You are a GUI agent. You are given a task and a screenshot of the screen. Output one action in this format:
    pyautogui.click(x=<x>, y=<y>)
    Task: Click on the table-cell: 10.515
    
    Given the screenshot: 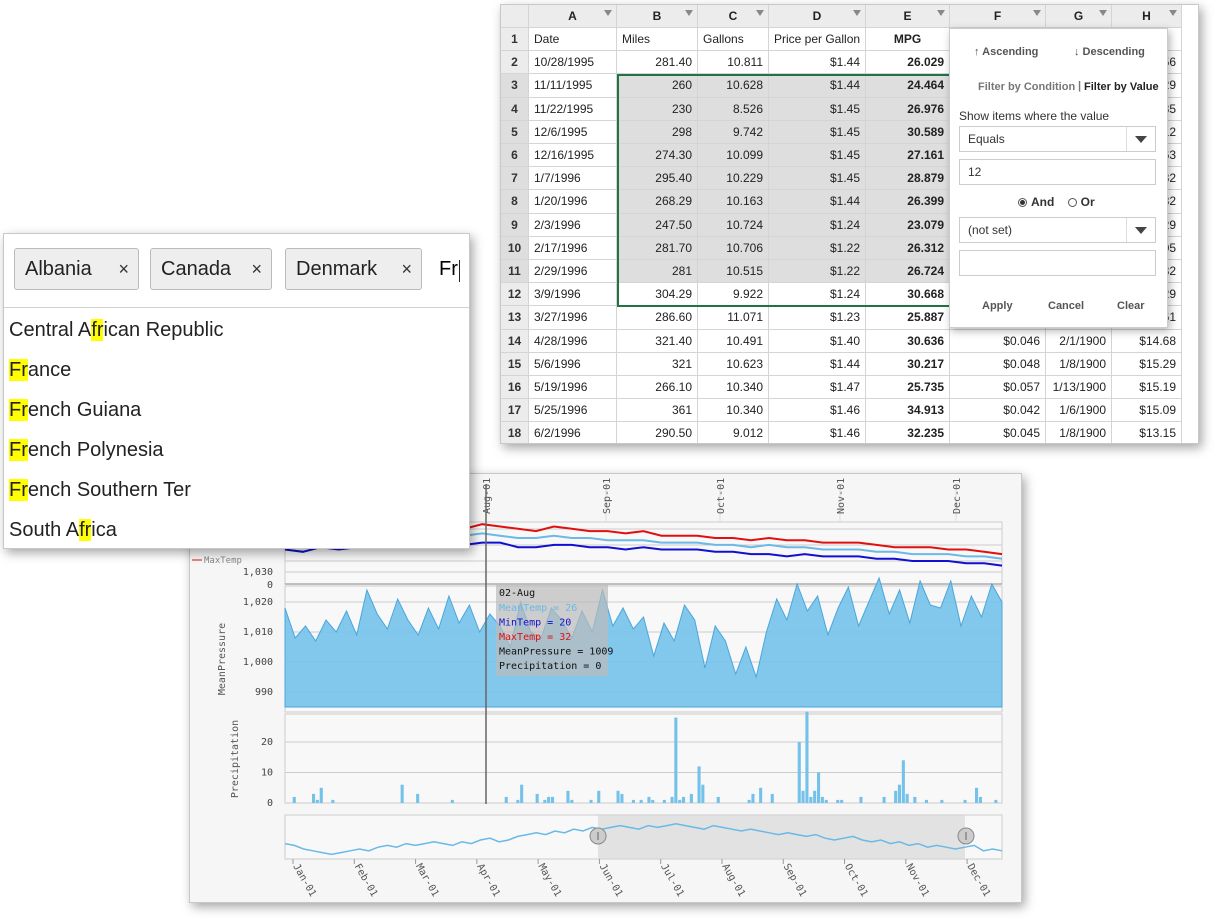 What is the action you would take?
    pyautogui.click(x=733, y=272)
    